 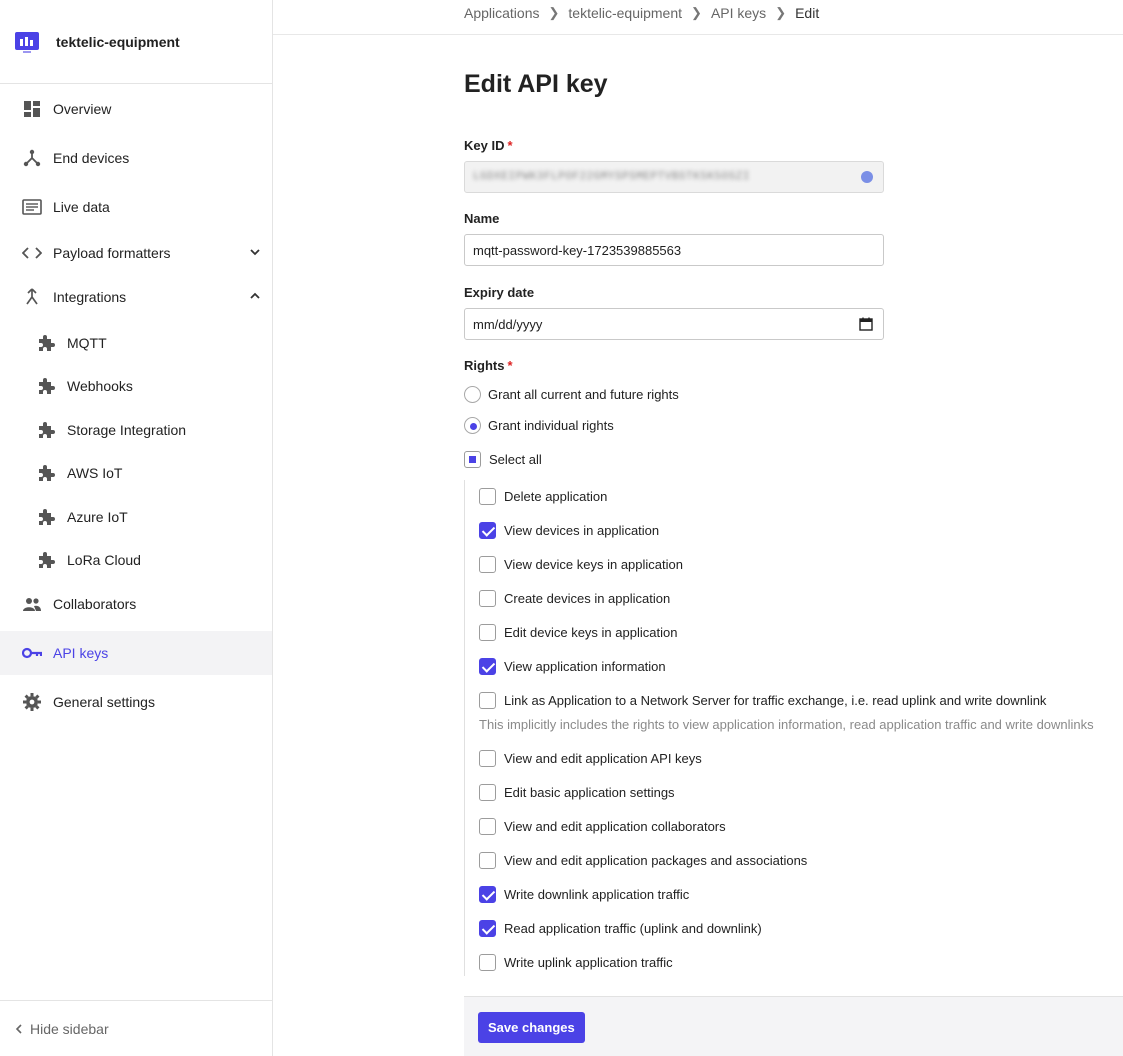 What do you see at coordinates (508, 324) in the screenshot?
I see `expiry-placeholder: mm/dd/yyyy` at bounding box center [508, 324].